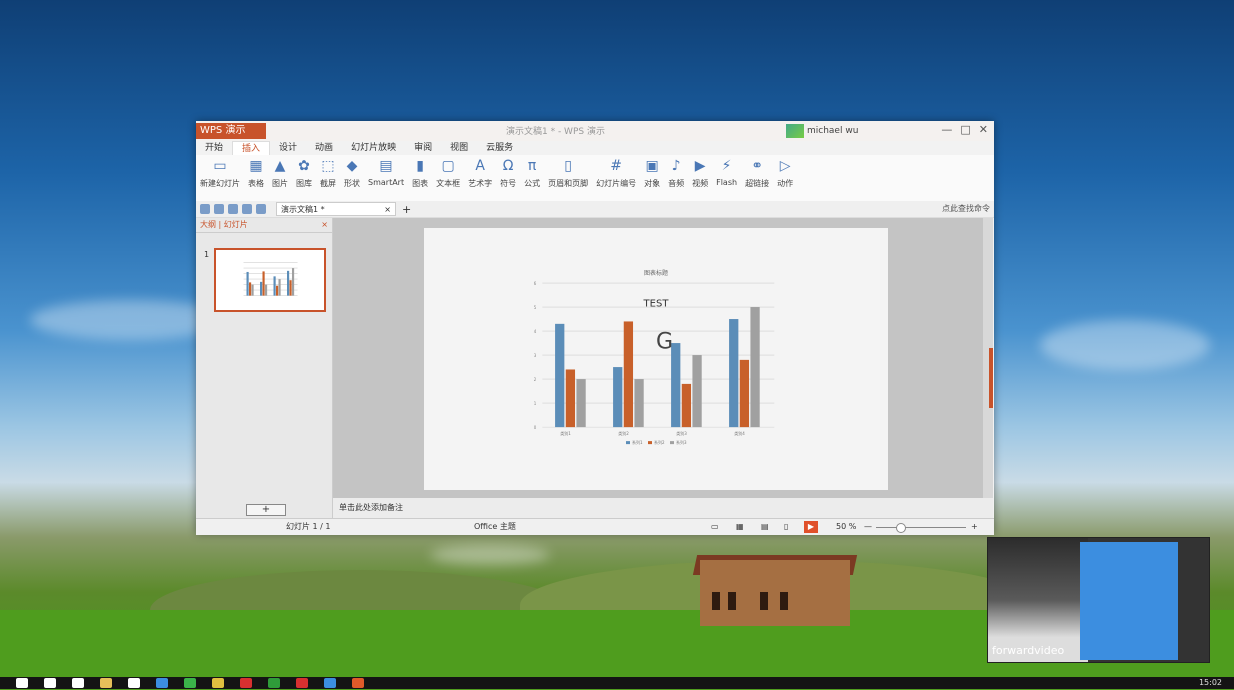 The width and height of the screenshot is (1234, 690). I want to click on bar-chart: 图表标题 TEST 0 1 2 3 4 5 6 类别1 类别2 类别3 类别4 系列1 系列2 系列3 G, so click(656, 359).